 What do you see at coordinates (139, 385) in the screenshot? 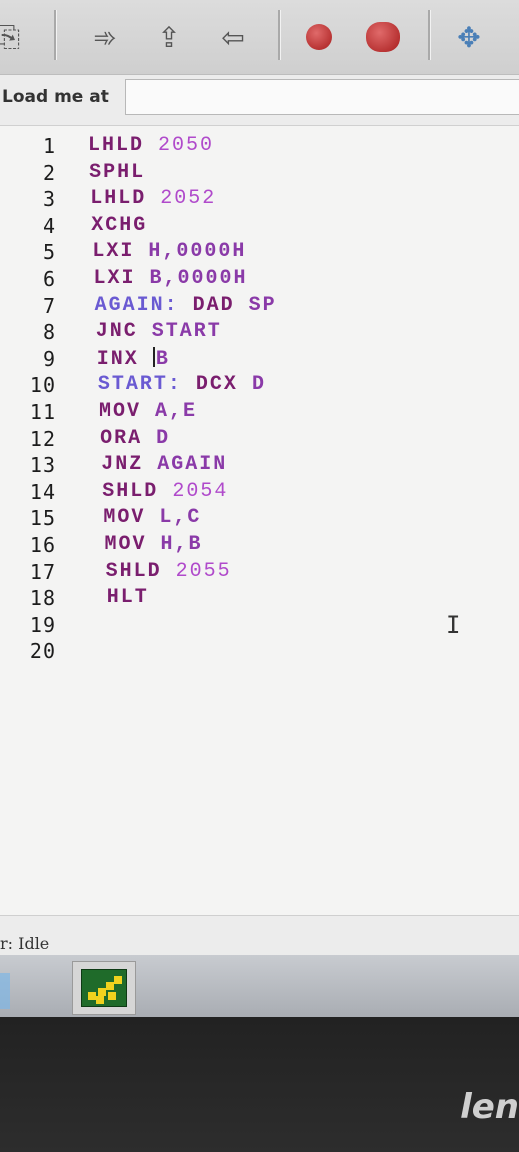
I see `code-label: START:` at bounding box center [139, 385].